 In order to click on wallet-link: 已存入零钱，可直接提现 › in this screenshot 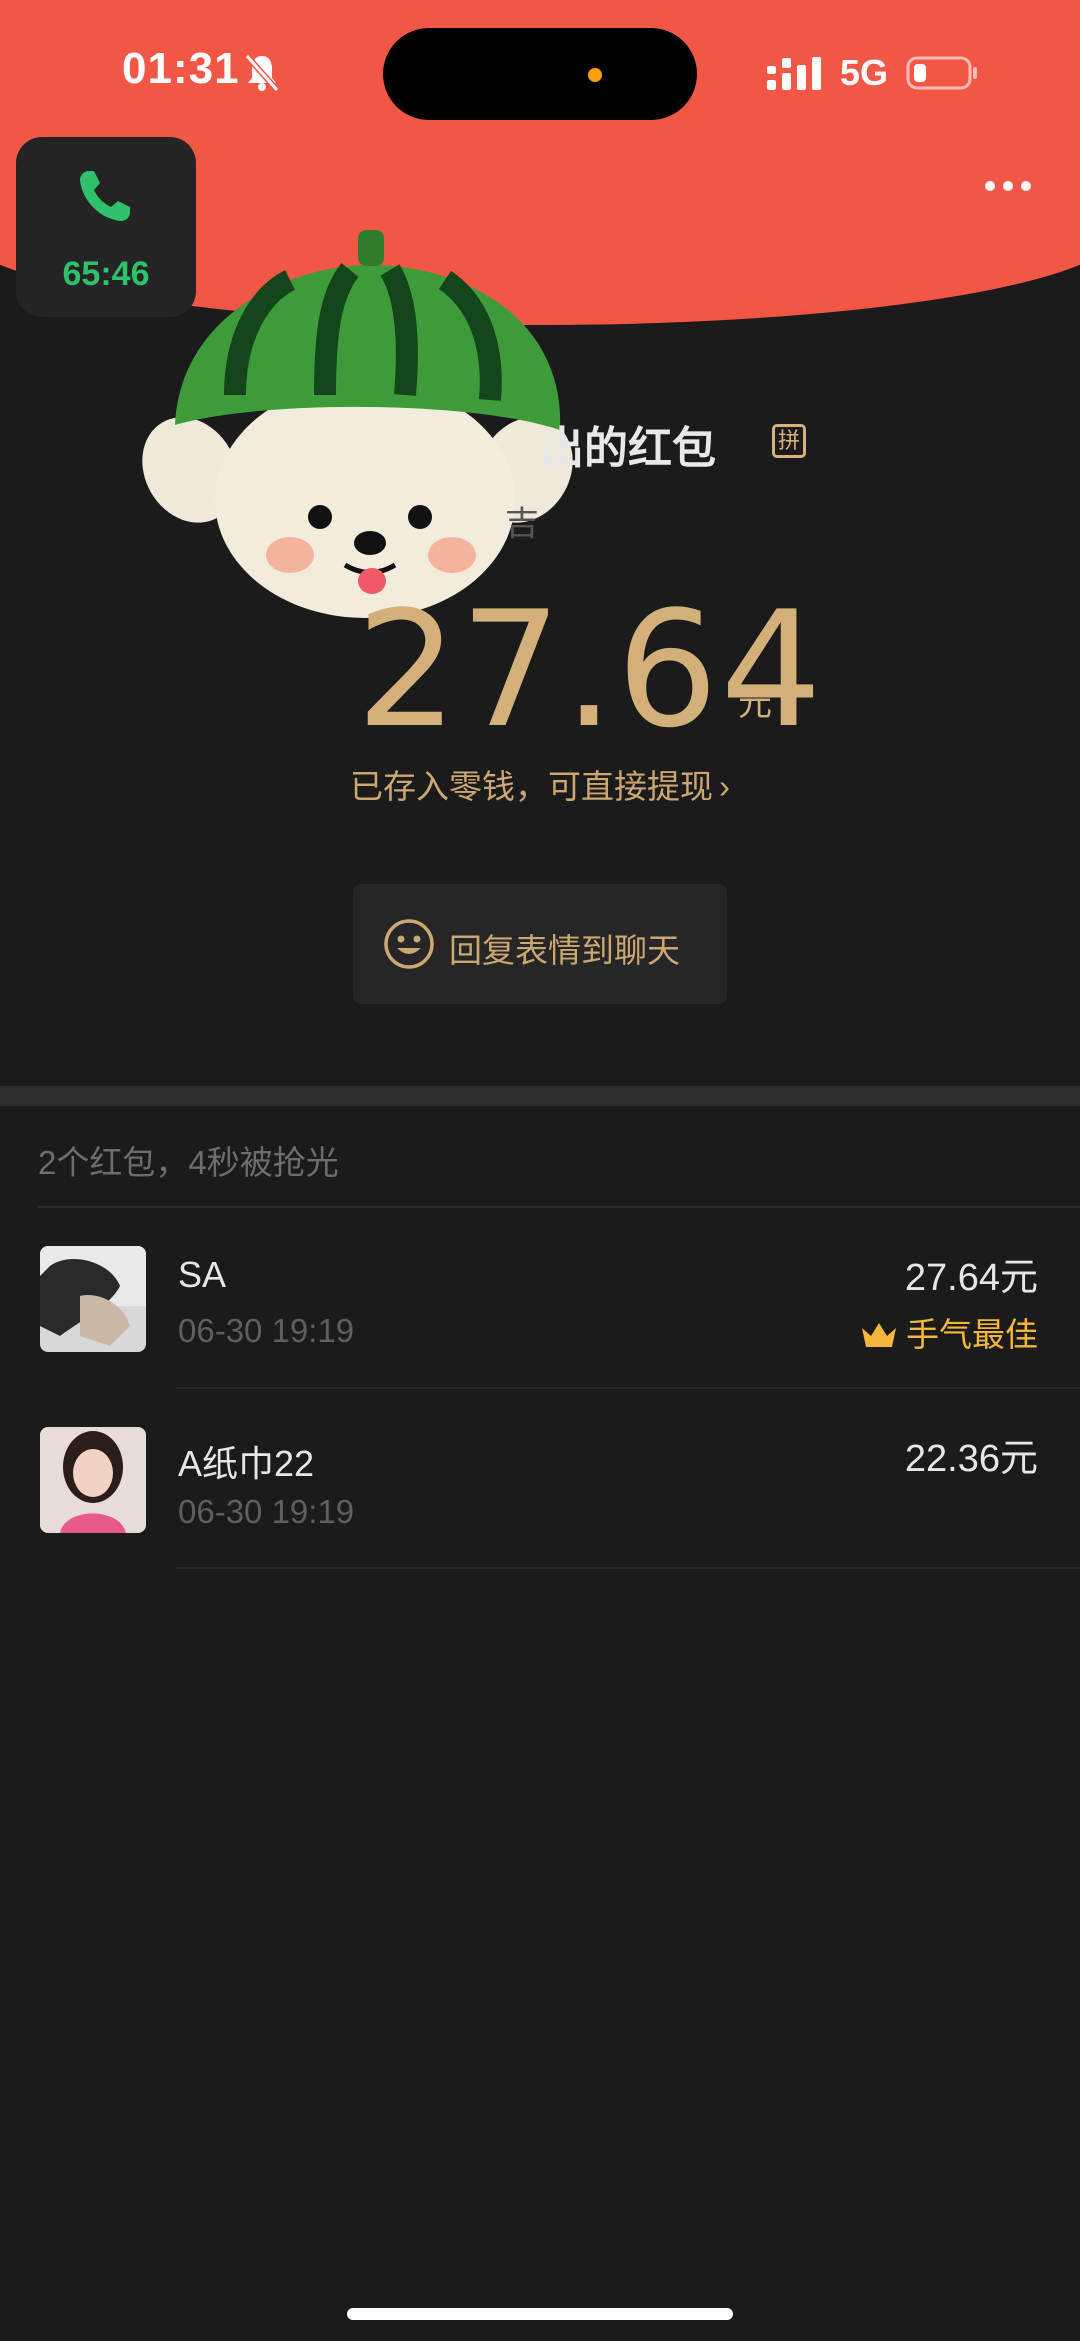, I will do `click(540, 784)`.